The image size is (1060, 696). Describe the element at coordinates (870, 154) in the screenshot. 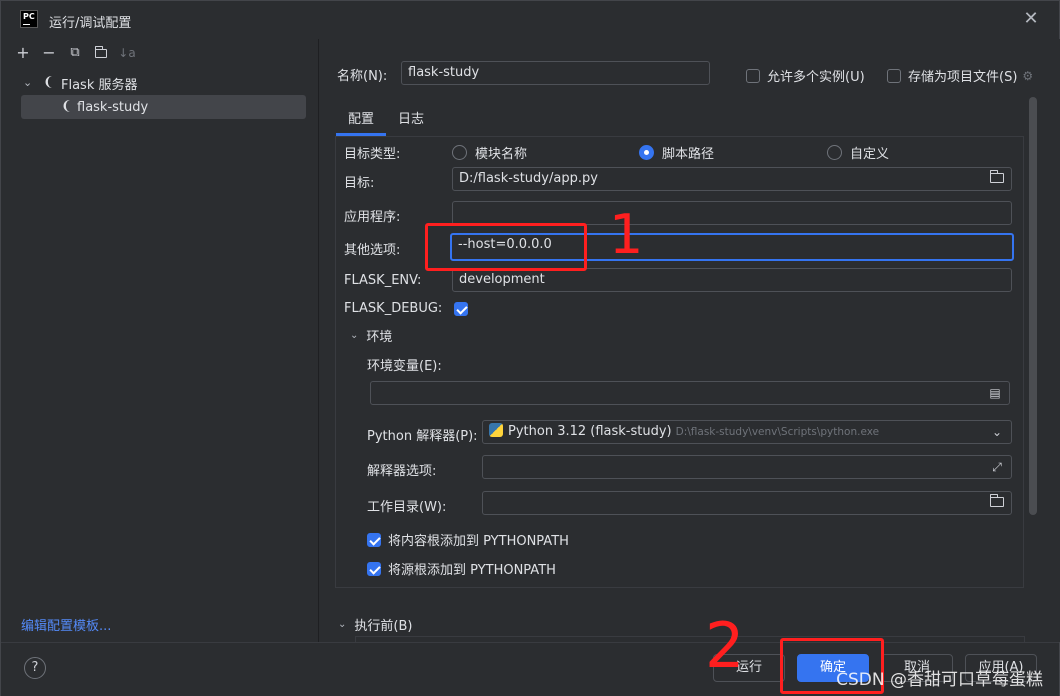

I see `radio-custom-label: 自定义` at that location.